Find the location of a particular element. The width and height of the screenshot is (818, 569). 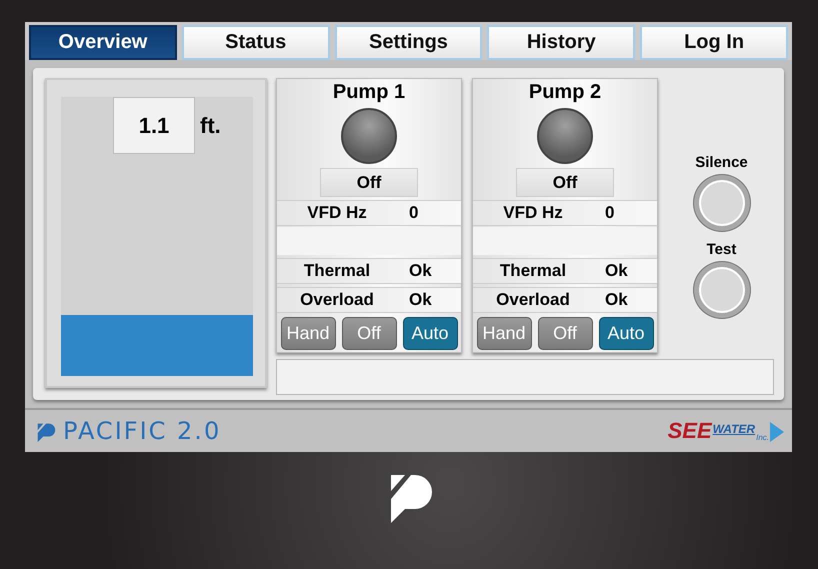

pump-title: Pump 2 is located at coordinates (565, 92).